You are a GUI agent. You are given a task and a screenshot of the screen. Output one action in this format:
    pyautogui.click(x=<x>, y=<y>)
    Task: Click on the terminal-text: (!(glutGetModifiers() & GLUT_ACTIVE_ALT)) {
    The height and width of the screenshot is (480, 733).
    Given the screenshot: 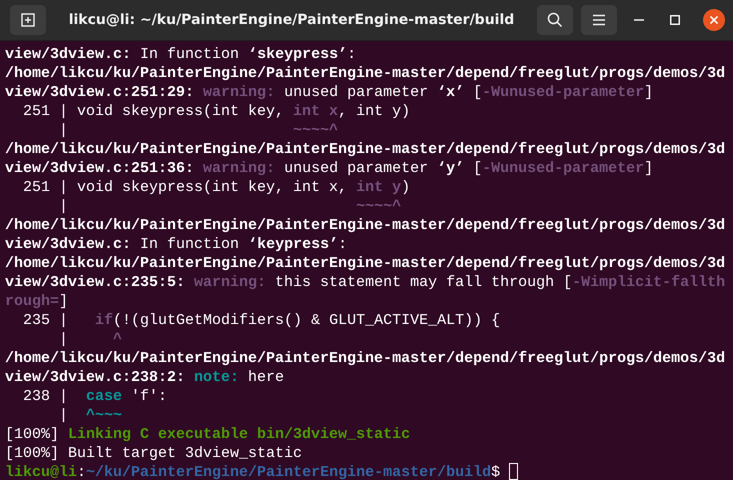 What is the action you would take?
    pyautogui.click(x=306, y=320)
    